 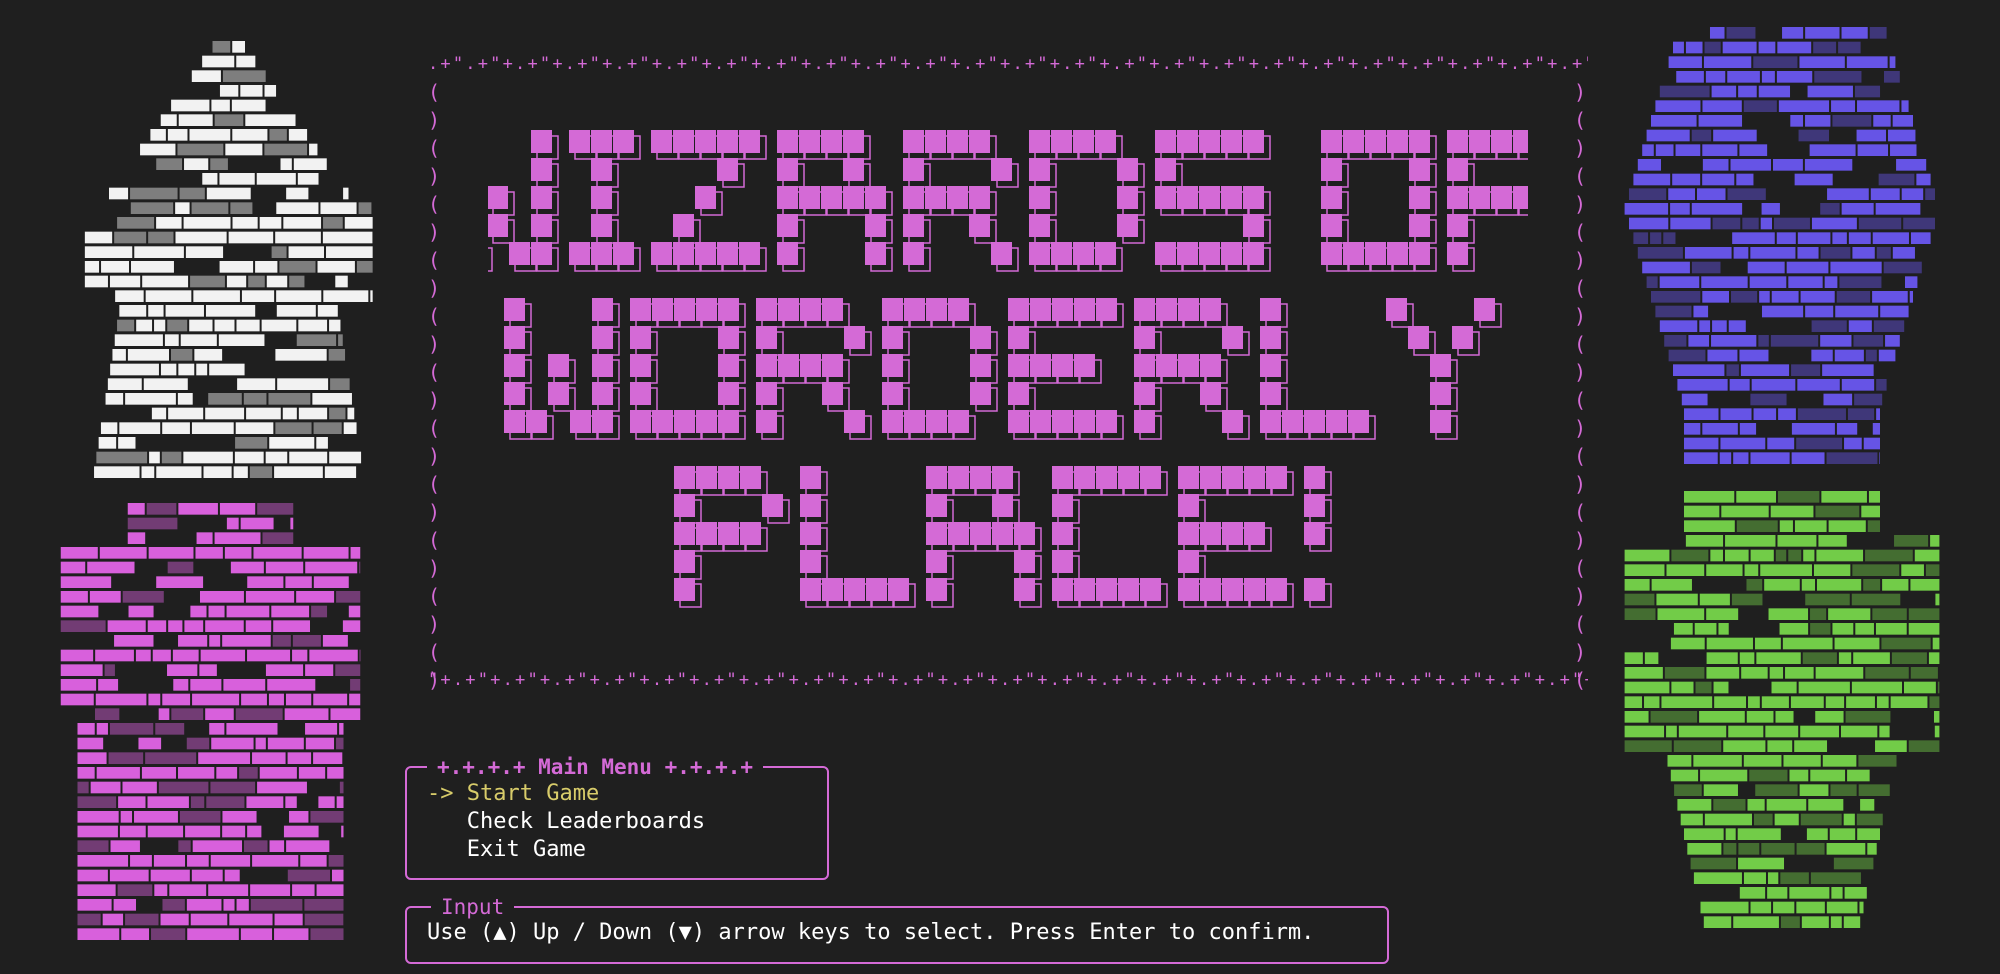 What do you see at coordinates (513, 794) in the screenshot?
I see `menu-item-start-game: -> Start Game` at bounding box center [513, 794].